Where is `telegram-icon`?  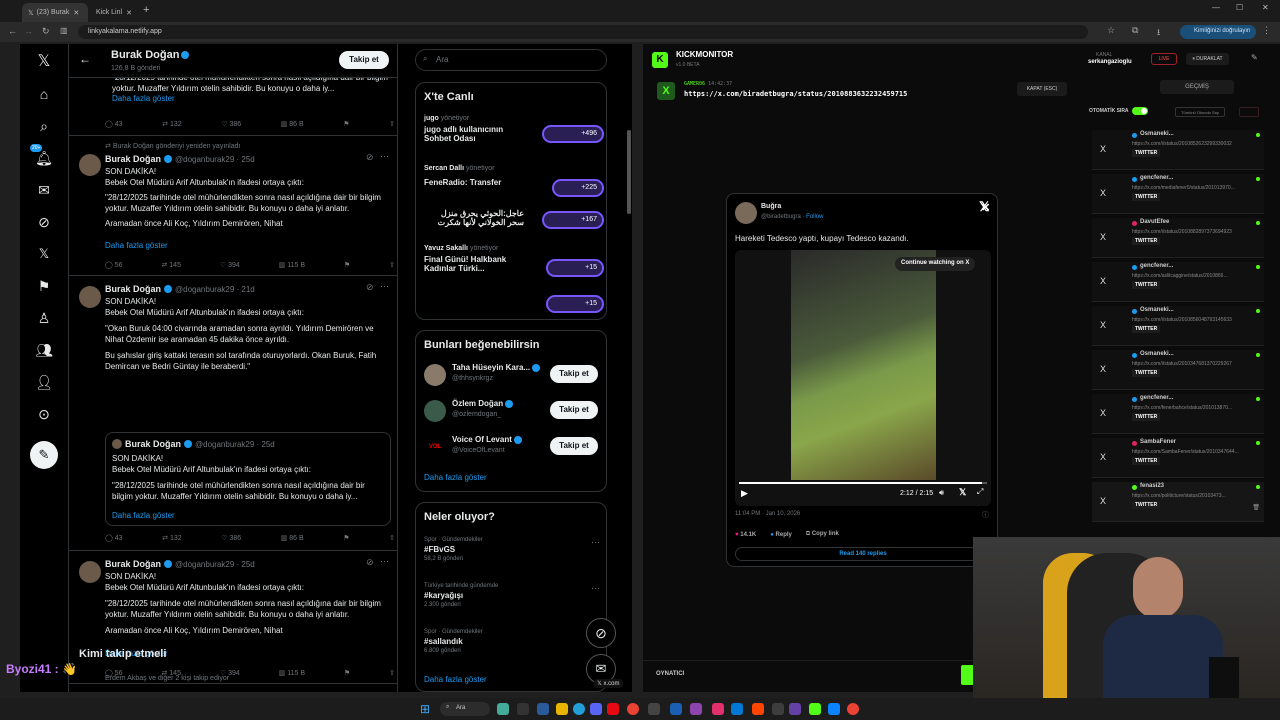 telegram-icon is located at coordinates (579, 709).